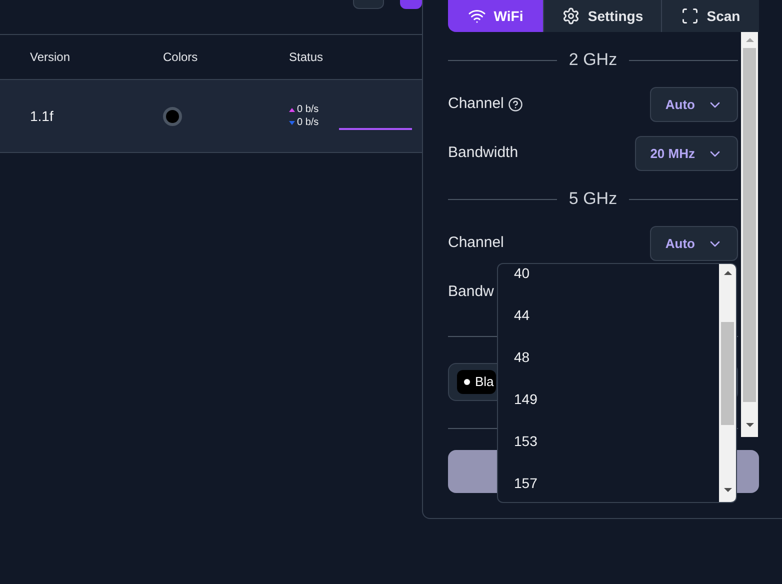  Describe the element at coordinates (483, 153) in the screenshot. I see `setting-label: Bandwidth` at that location.